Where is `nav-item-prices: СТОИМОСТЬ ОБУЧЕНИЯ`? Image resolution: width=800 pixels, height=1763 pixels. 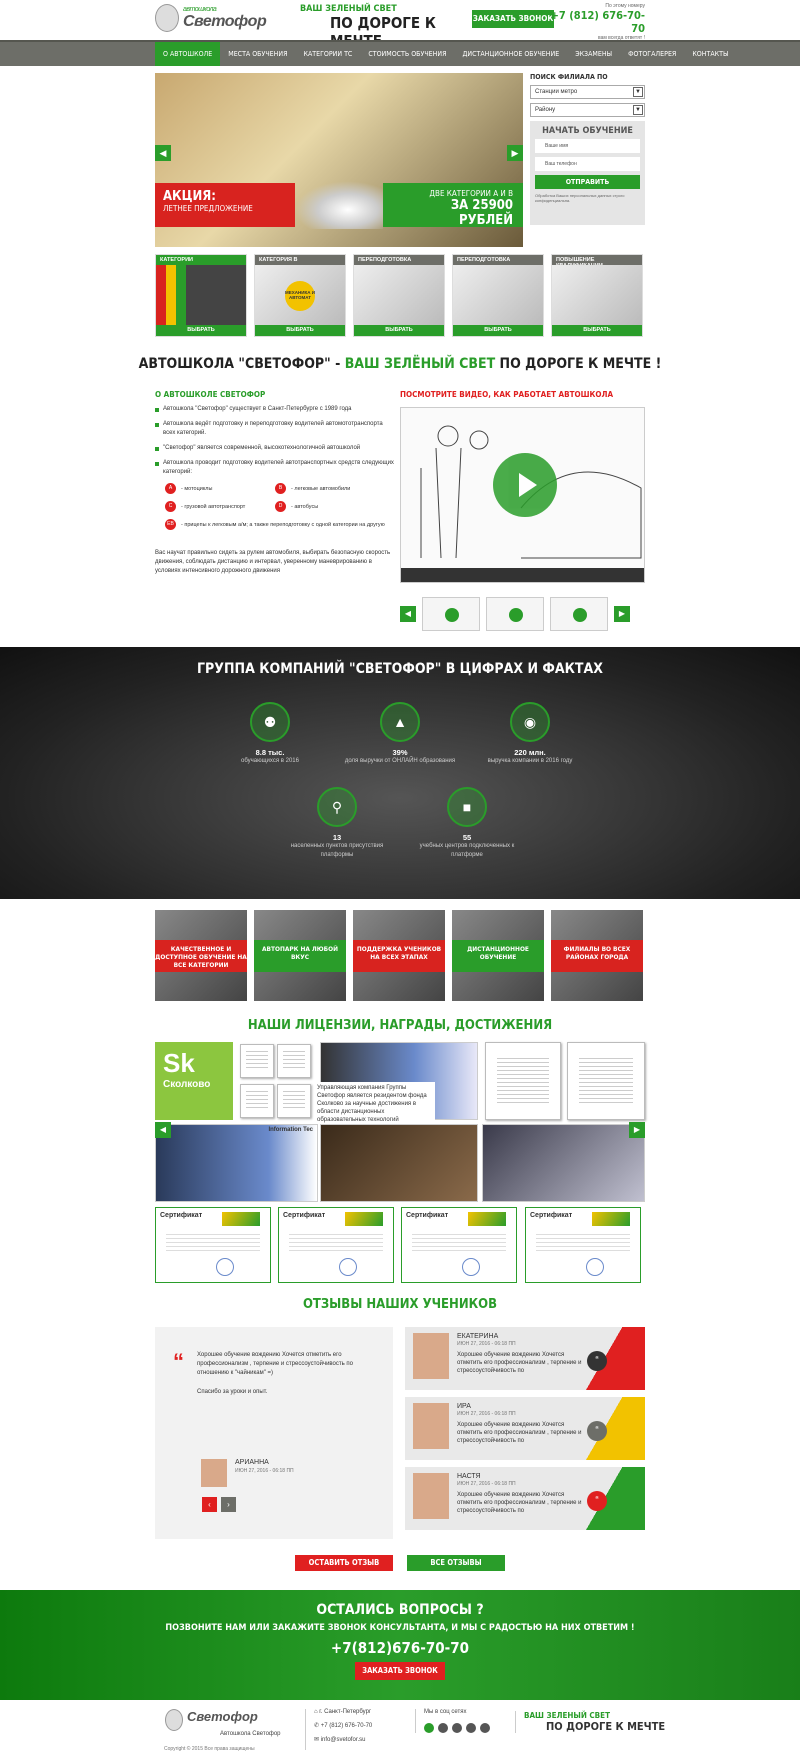 nav-item-prices: СТОИМОСТЬ ОБУЧЕНИЯ is located at coordinates (407, 54).